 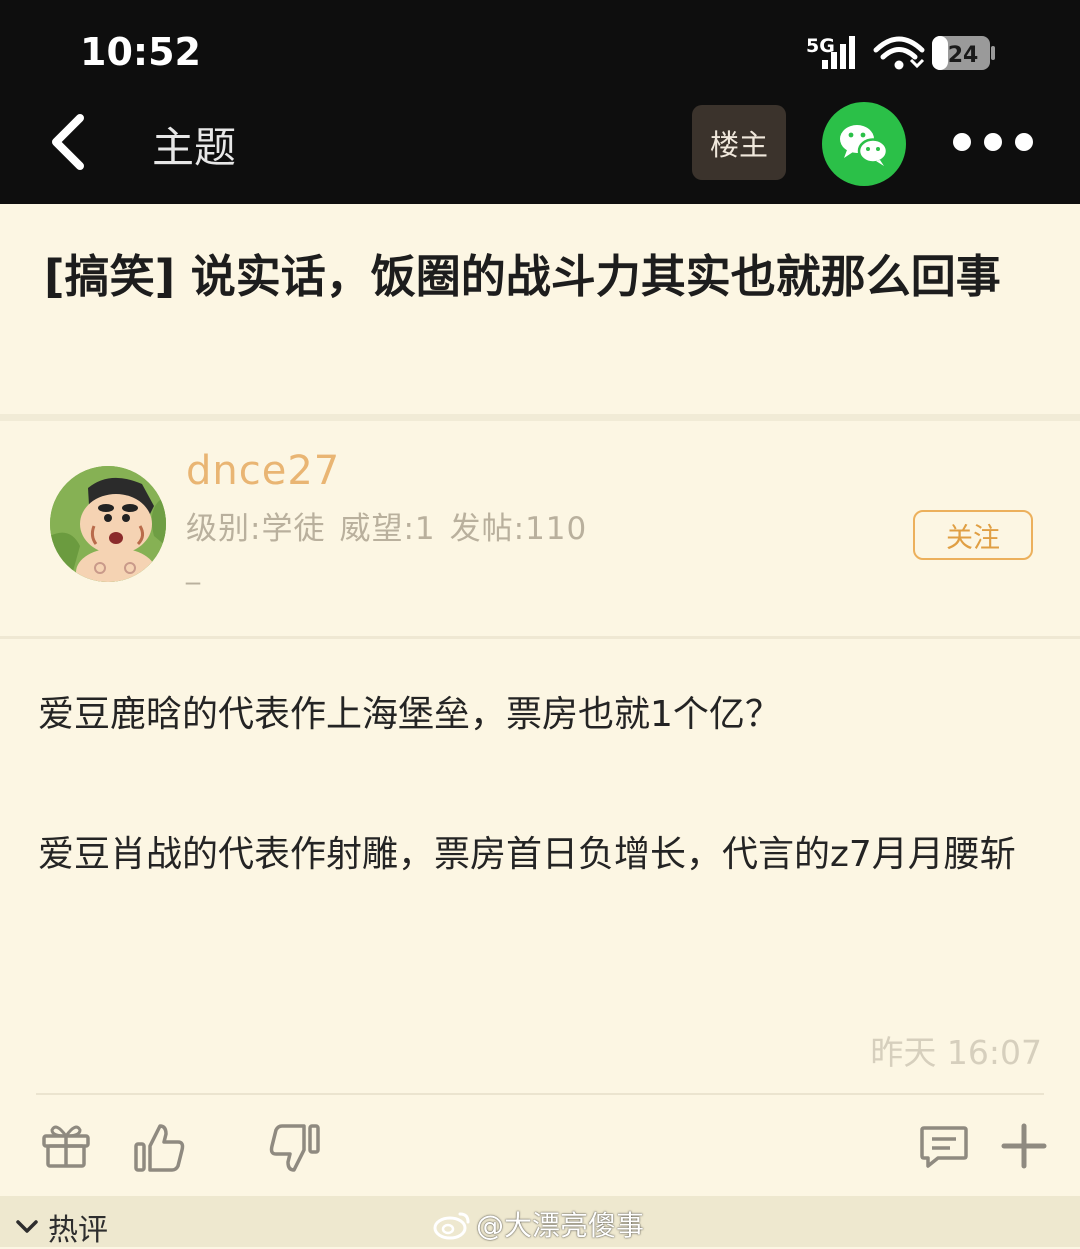 I want to click on avatar-image, so click(x=108, y=524).